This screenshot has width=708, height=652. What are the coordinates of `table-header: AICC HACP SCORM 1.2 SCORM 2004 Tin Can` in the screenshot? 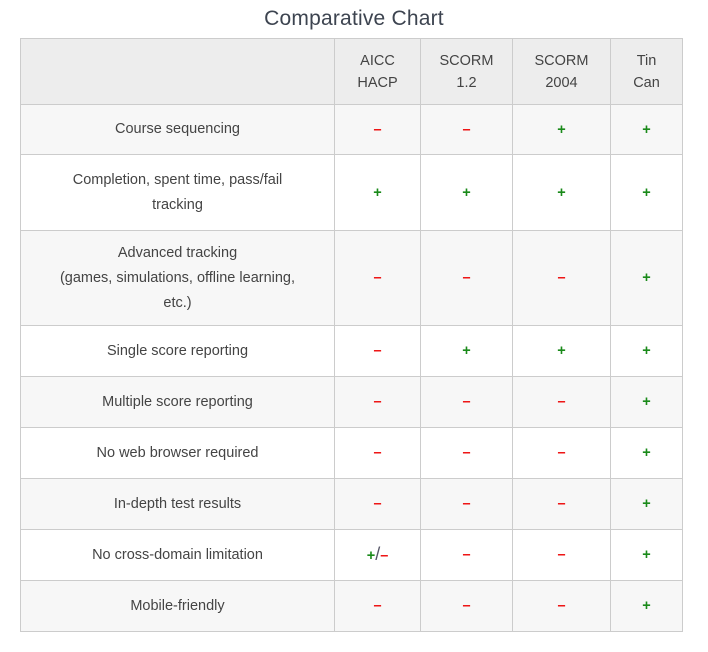 It's located at (351, 71).